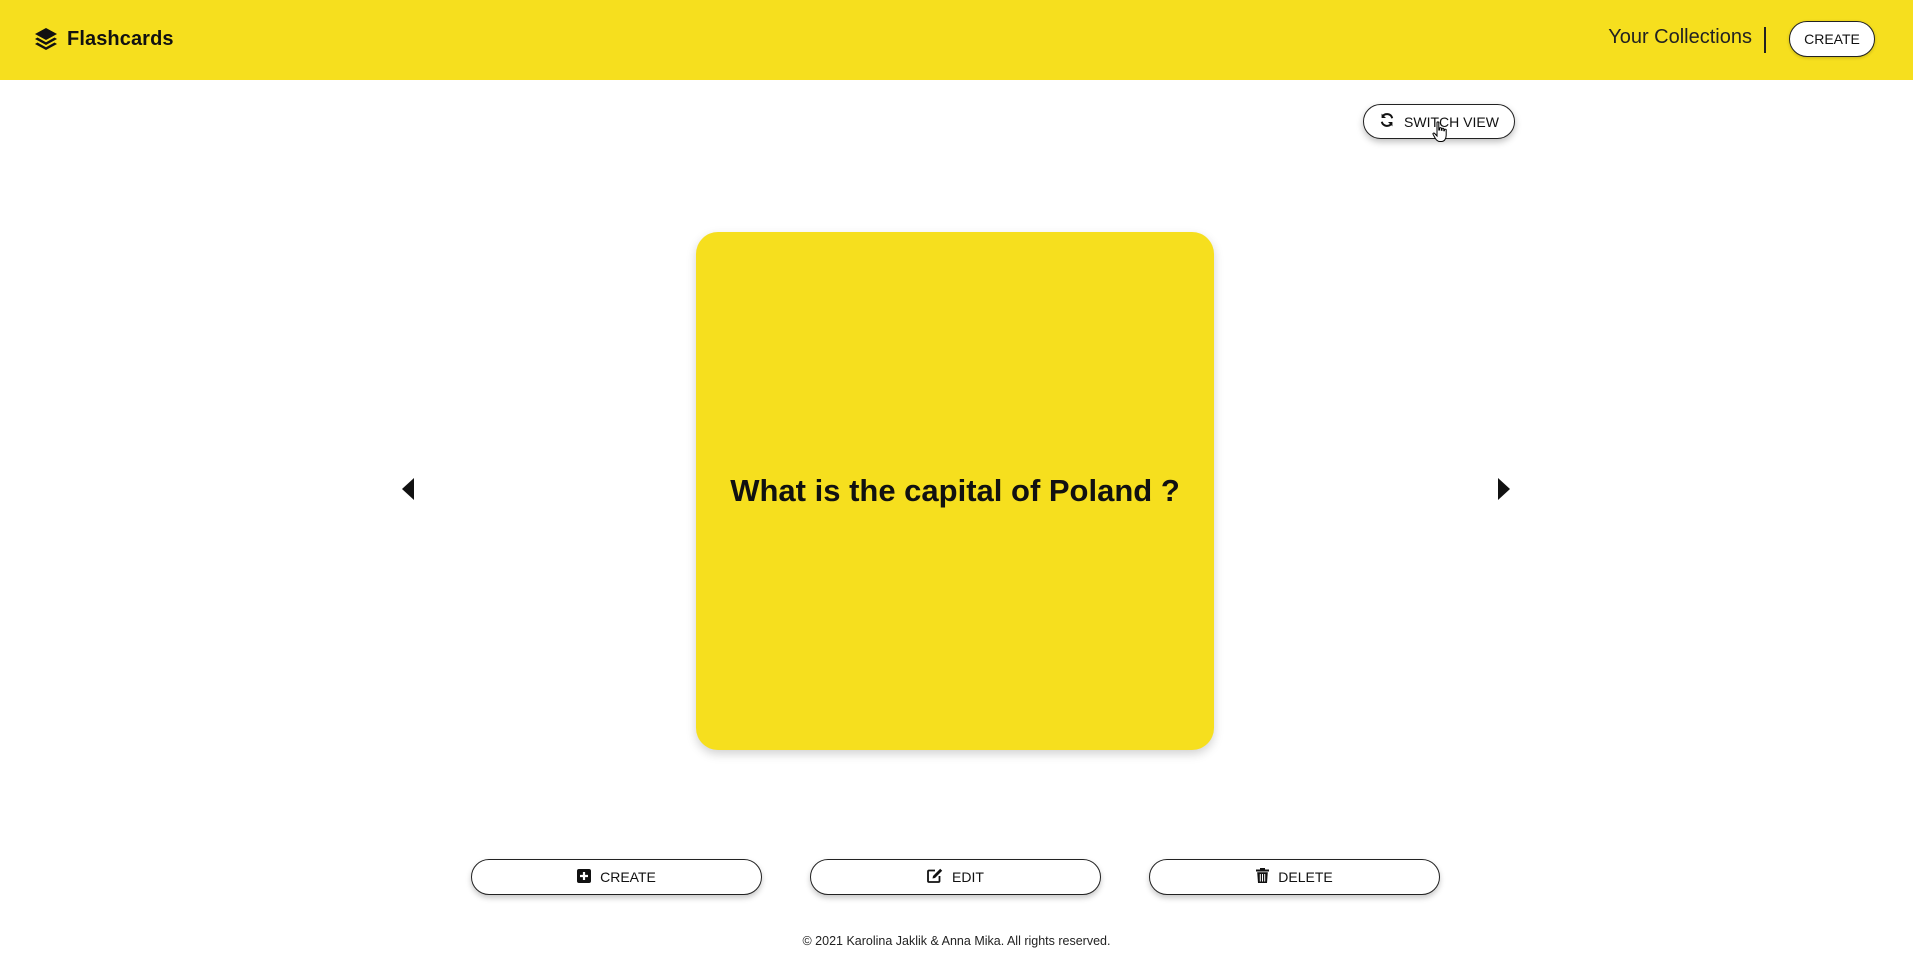  I want to click on previous-card-button, so click(408, 491).